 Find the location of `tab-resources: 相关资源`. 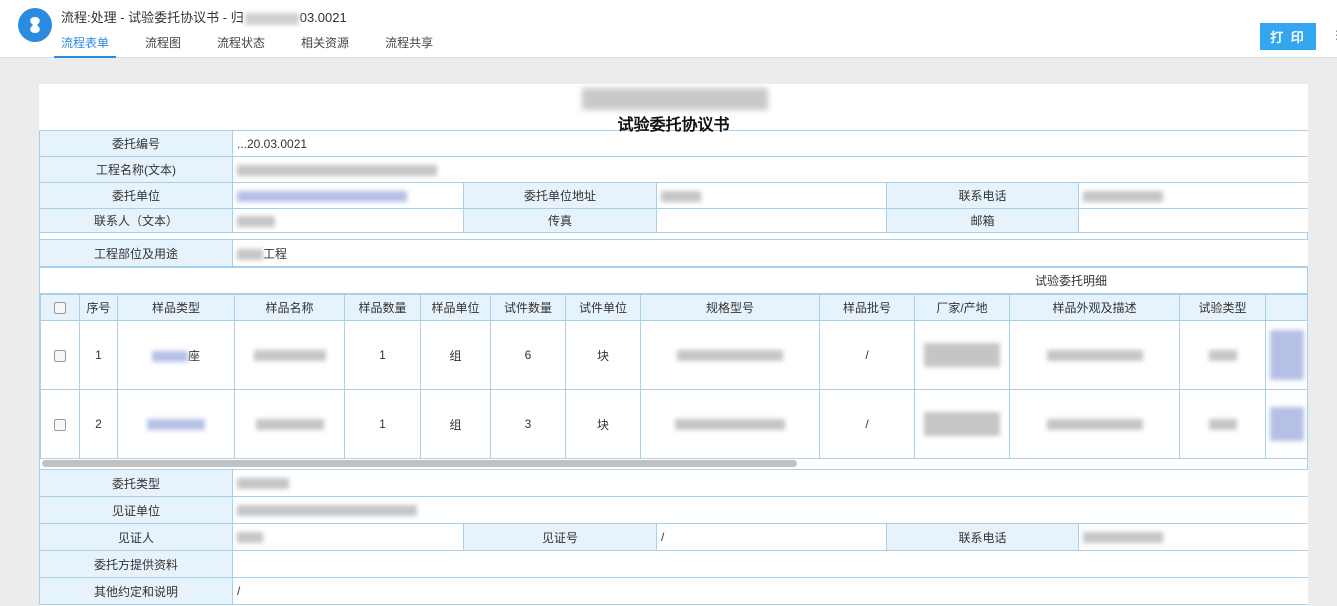

tab-resources: 相关资源 is located at coordinates (325, 44).